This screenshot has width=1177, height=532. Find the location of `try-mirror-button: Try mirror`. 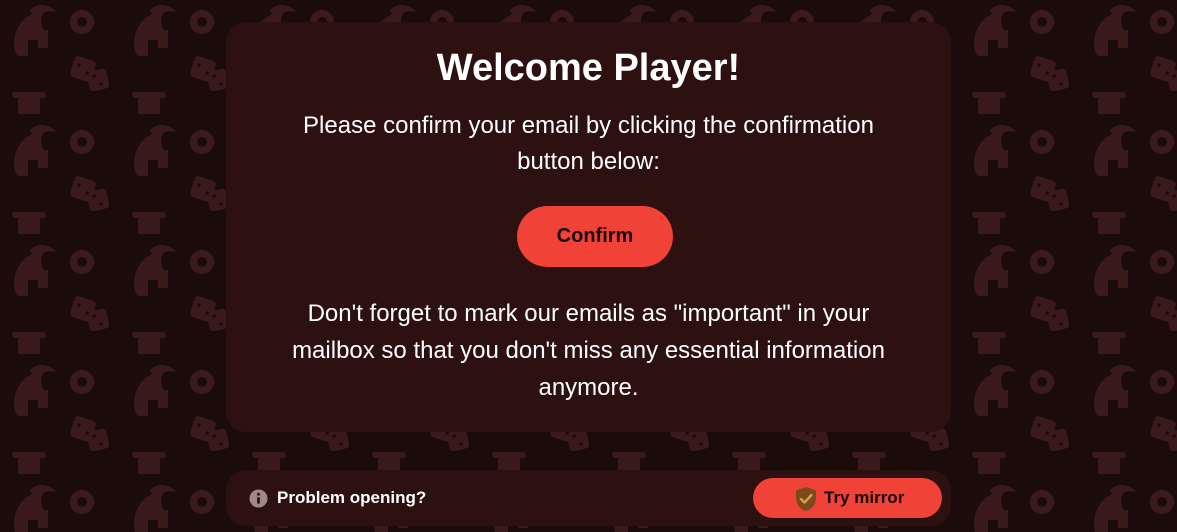

try-mirror-button: Try mirror is located at coordinates (847, 498).